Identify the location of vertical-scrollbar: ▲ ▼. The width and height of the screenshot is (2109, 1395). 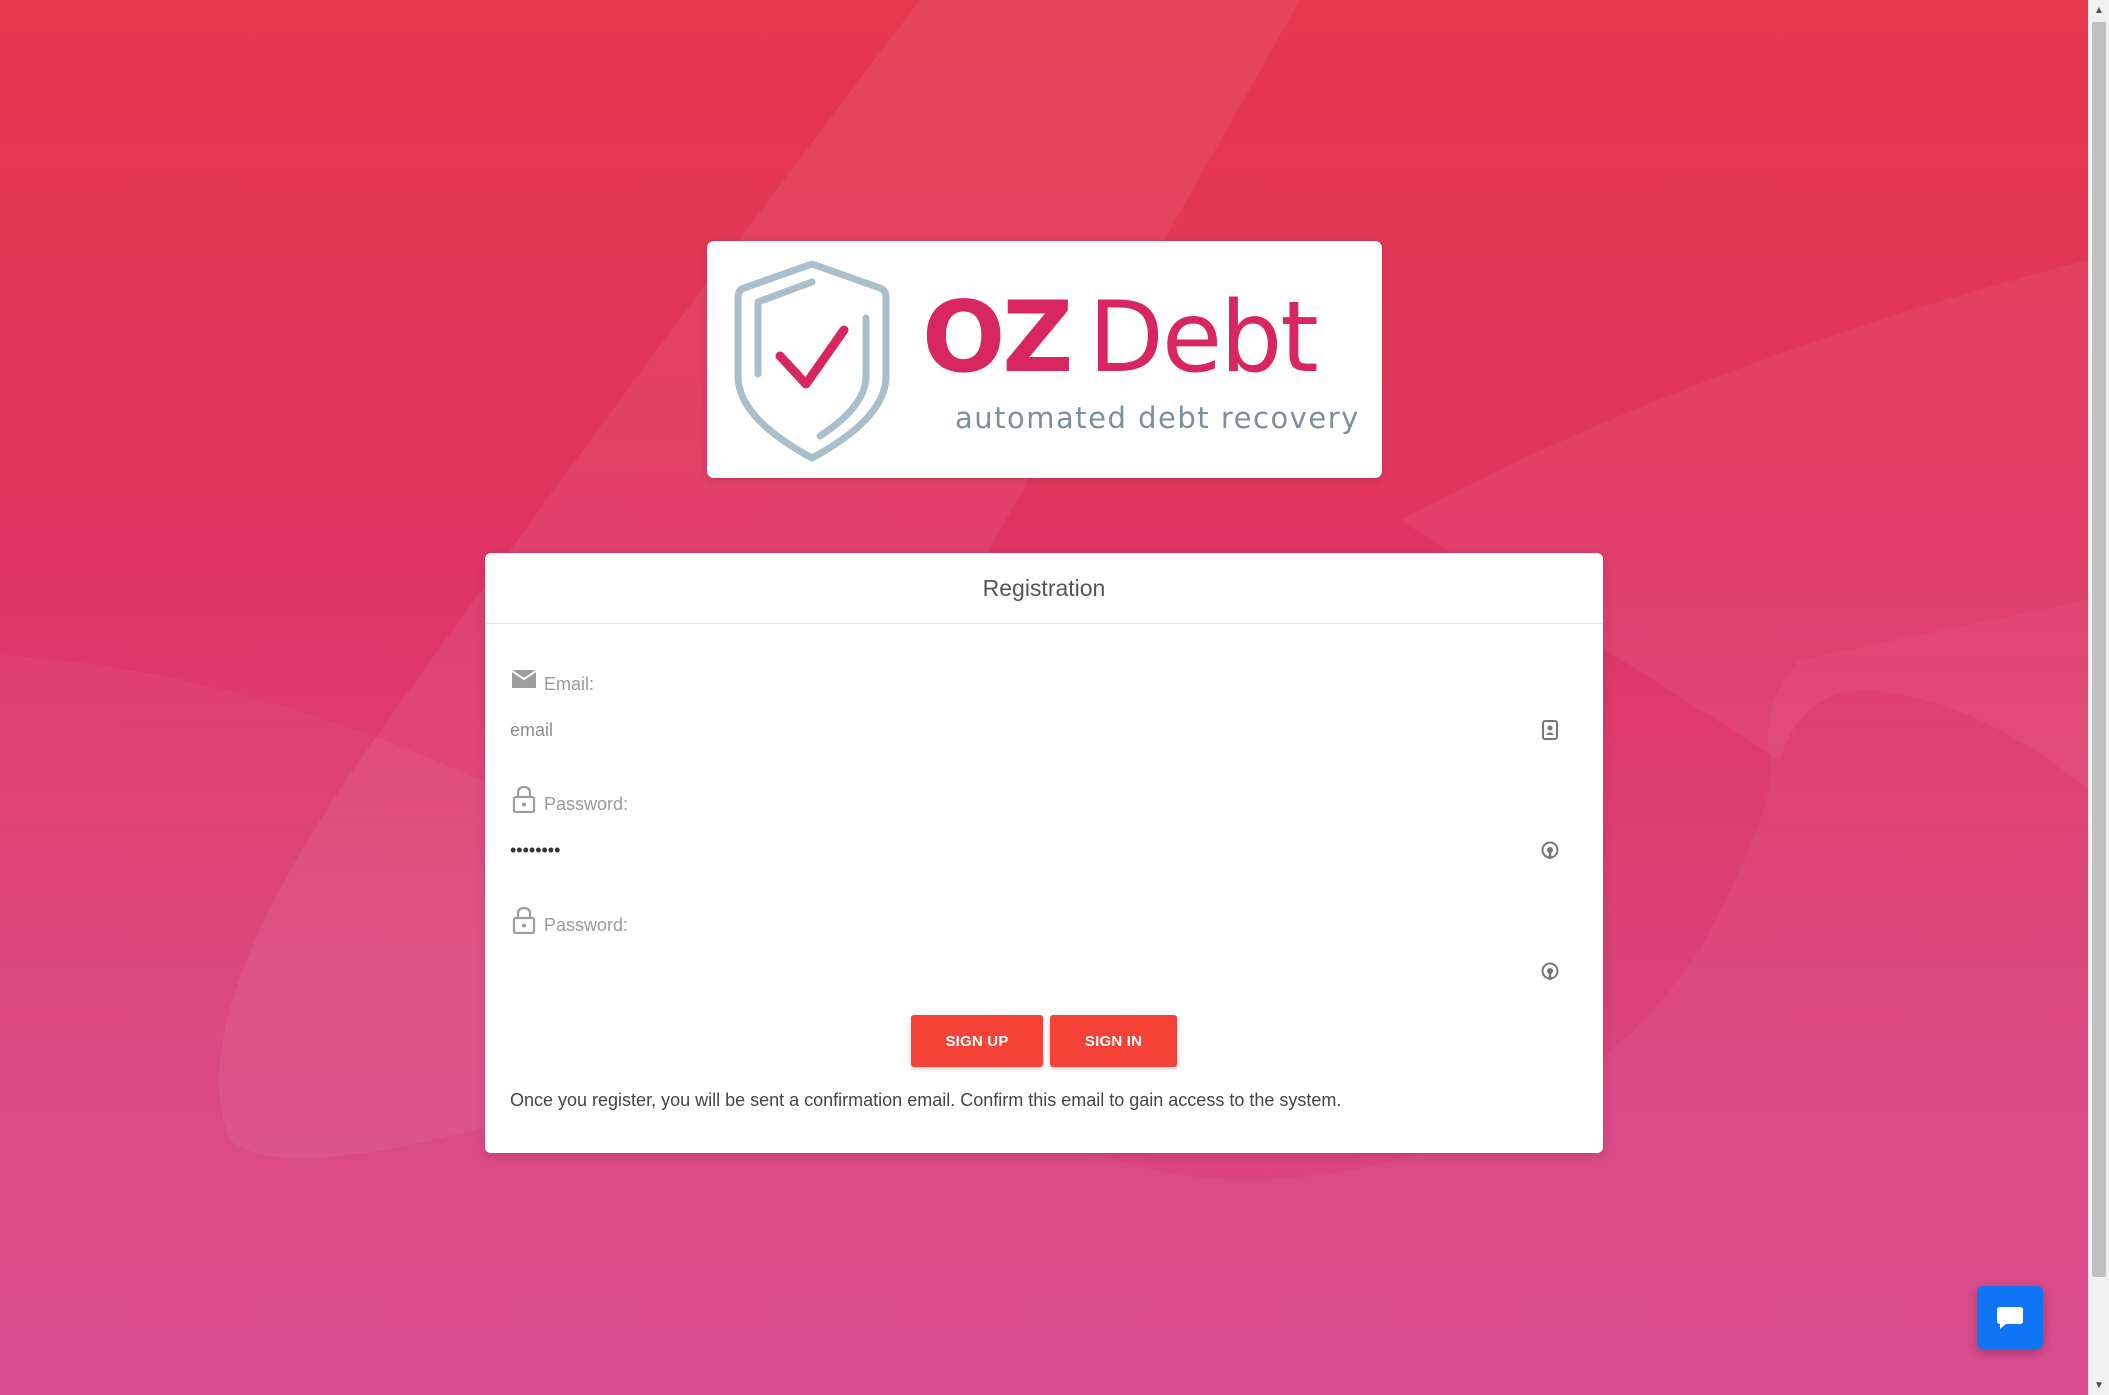
(2098, 697).